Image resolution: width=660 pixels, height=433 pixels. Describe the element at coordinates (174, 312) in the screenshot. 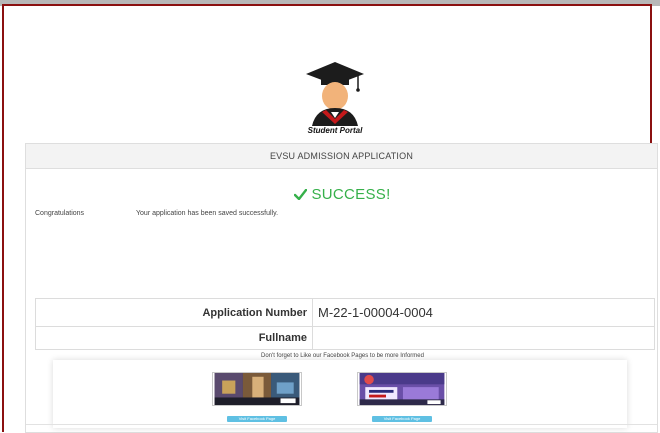

I see `application-number-label: Application Number` at that location.